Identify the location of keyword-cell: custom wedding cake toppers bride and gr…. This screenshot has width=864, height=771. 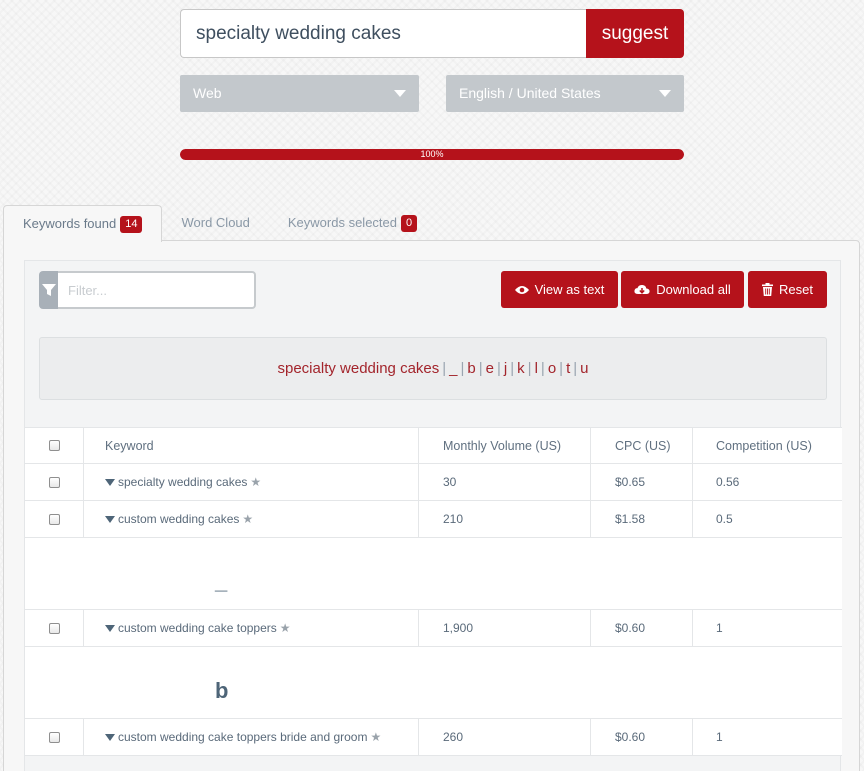
(251, 737).